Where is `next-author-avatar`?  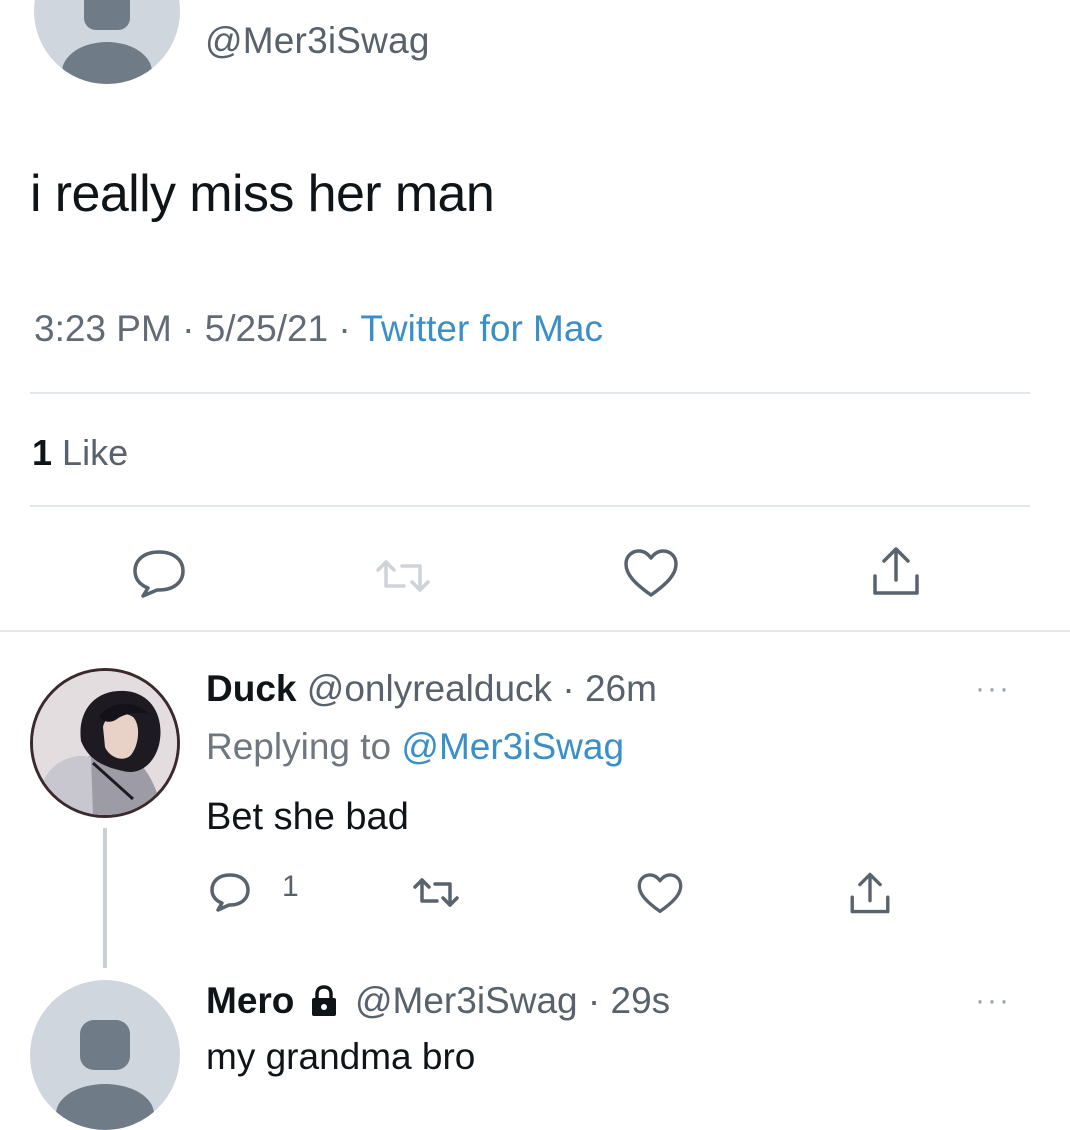
next-author-avatar is located at coordinates (105, 1055).